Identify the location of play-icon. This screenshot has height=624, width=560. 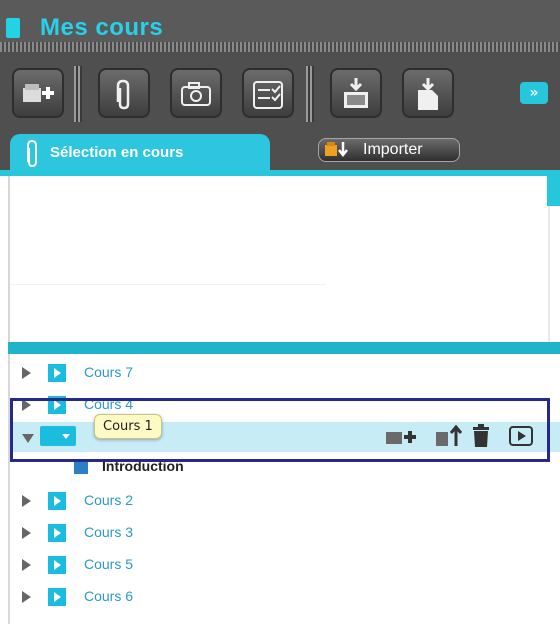
(521, 436).